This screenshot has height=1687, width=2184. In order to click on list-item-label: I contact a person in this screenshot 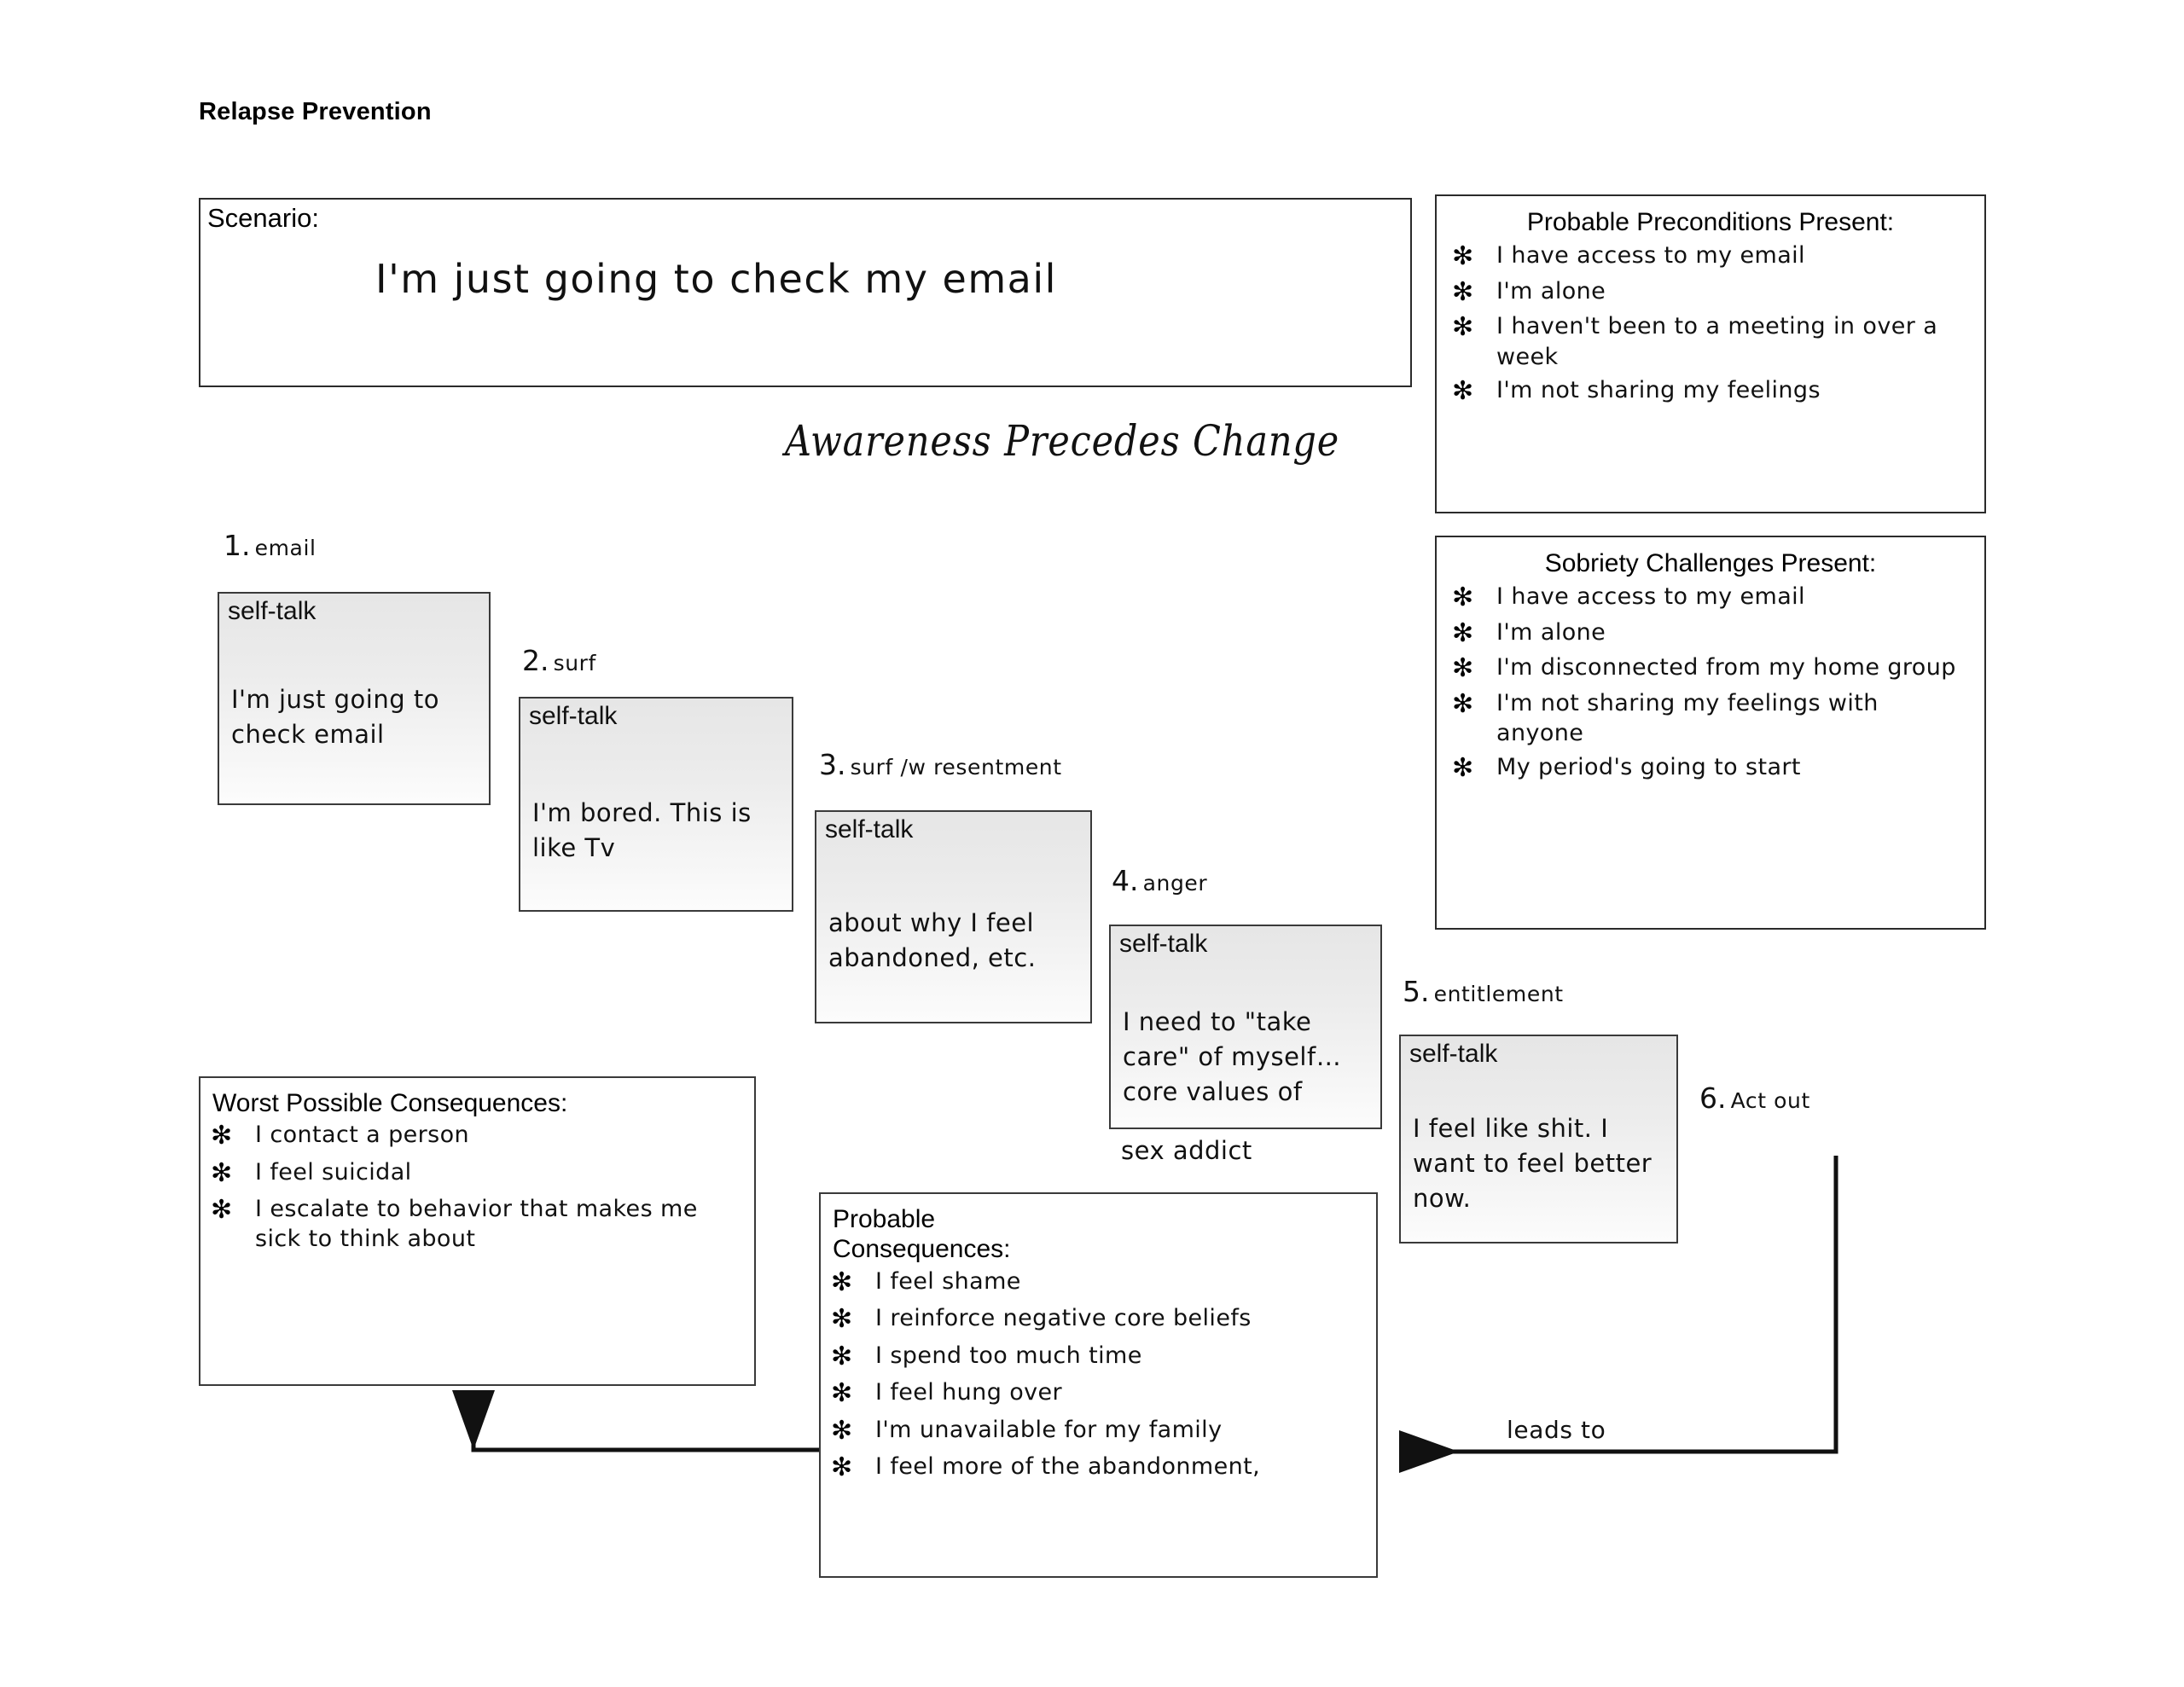, I will do `click(363, 1135)`.